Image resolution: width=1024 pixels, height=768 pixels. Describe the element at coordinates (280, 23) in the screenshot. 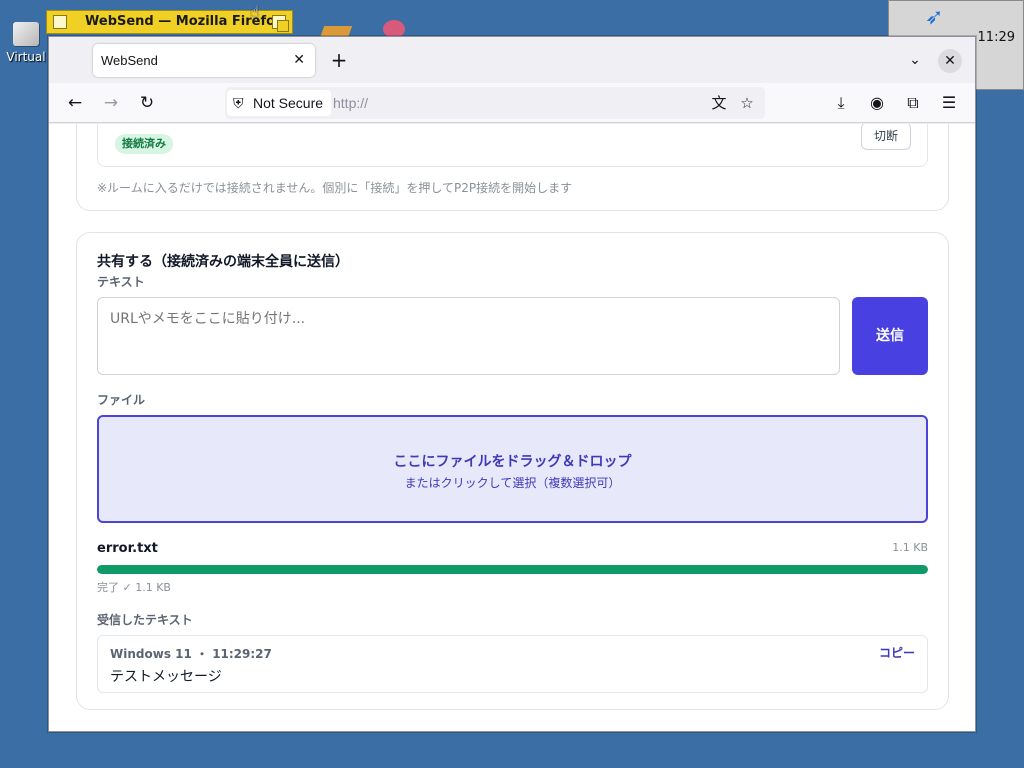

I see `window-restore-icon` at that location.